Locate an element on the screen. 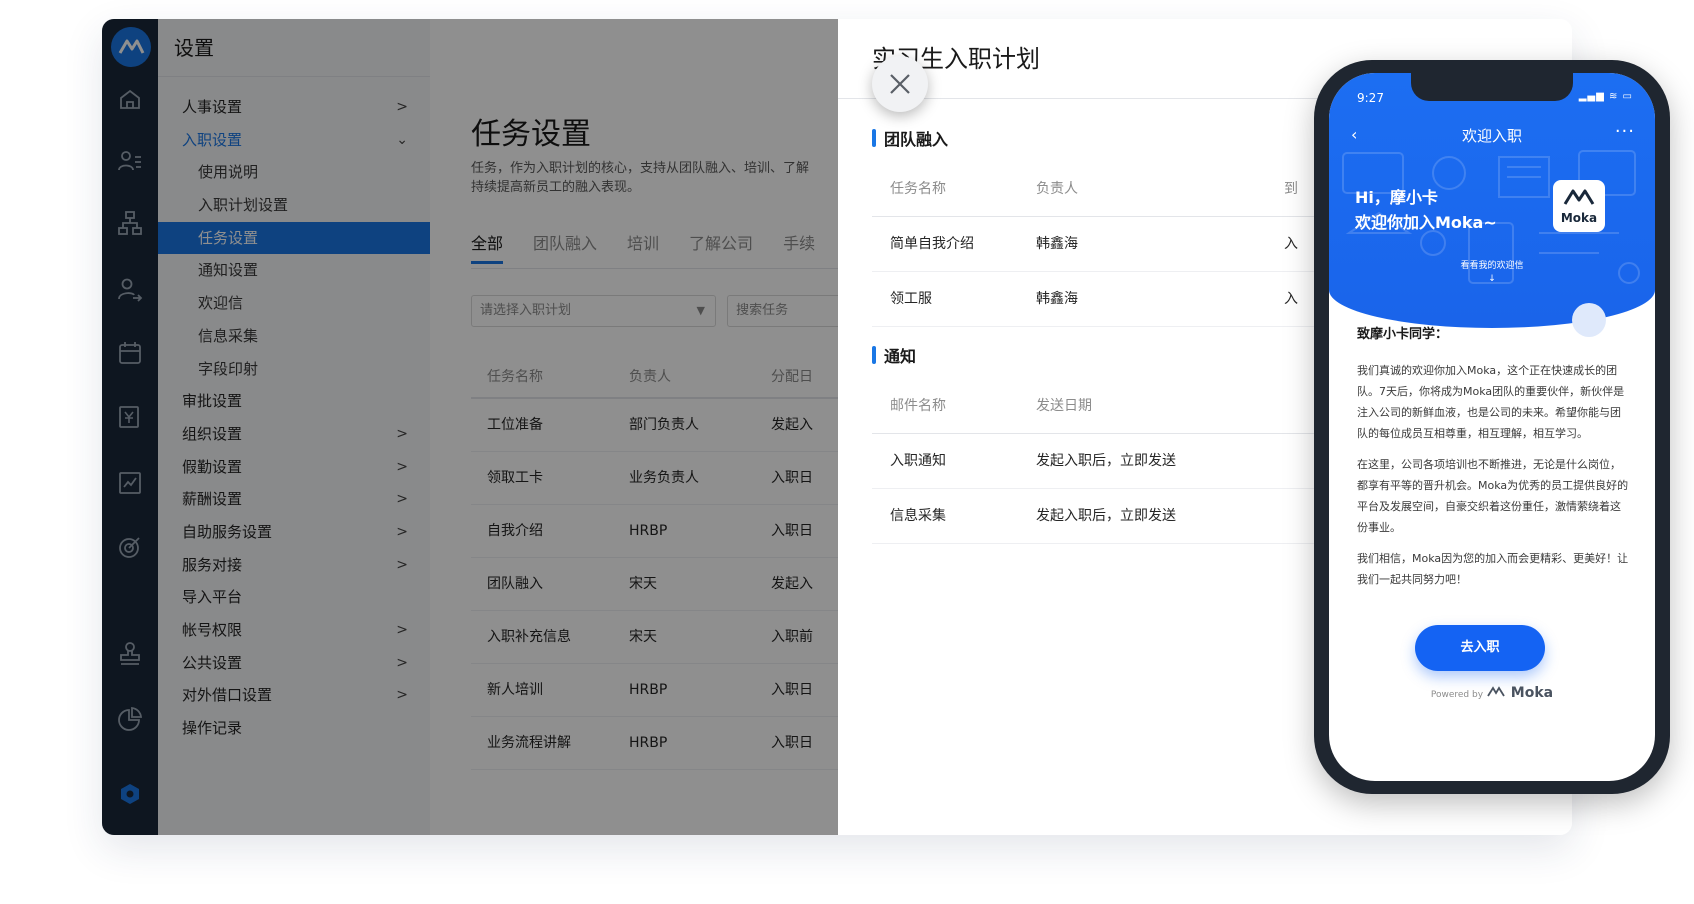 The height and width of the screenshot is (904, 1694). onboard-button: 去入职 is located at coordinates (1480, 648).